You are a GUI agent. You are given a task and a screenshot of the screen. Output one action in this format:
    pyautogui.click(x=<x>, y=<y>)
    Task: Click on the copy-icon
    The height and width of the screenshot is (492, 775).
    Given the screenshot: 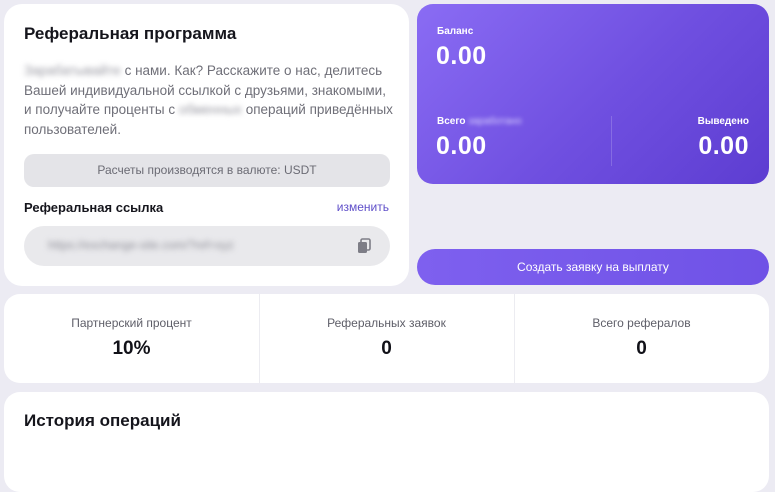 What is the action you would take?
    pyautogui.click(x=364, y=246)
    